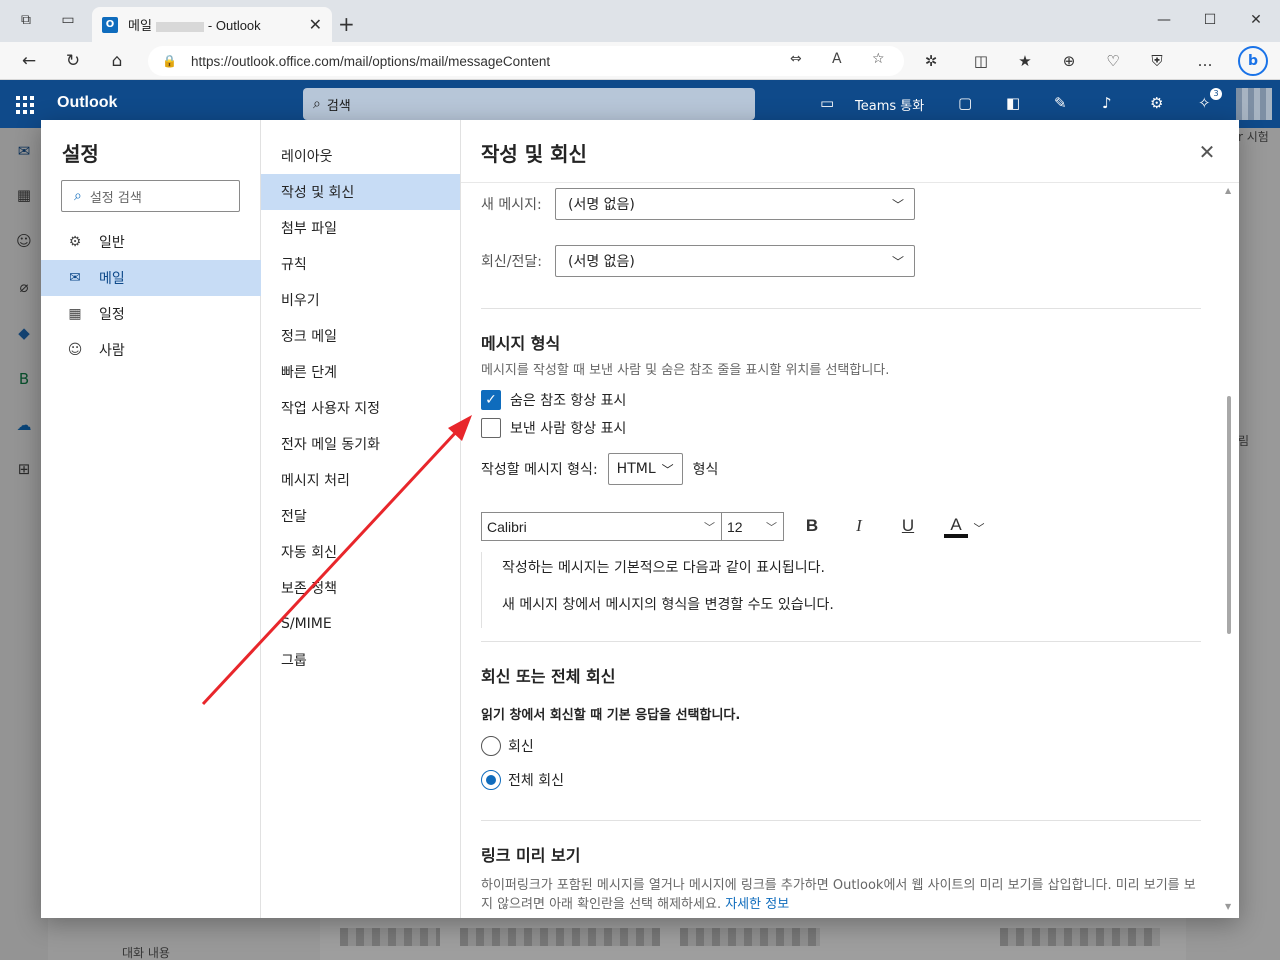  Describe the element at coordinates (151, 314) in the screenshot. I see `category-calendar: ▦ 일정` at that location.